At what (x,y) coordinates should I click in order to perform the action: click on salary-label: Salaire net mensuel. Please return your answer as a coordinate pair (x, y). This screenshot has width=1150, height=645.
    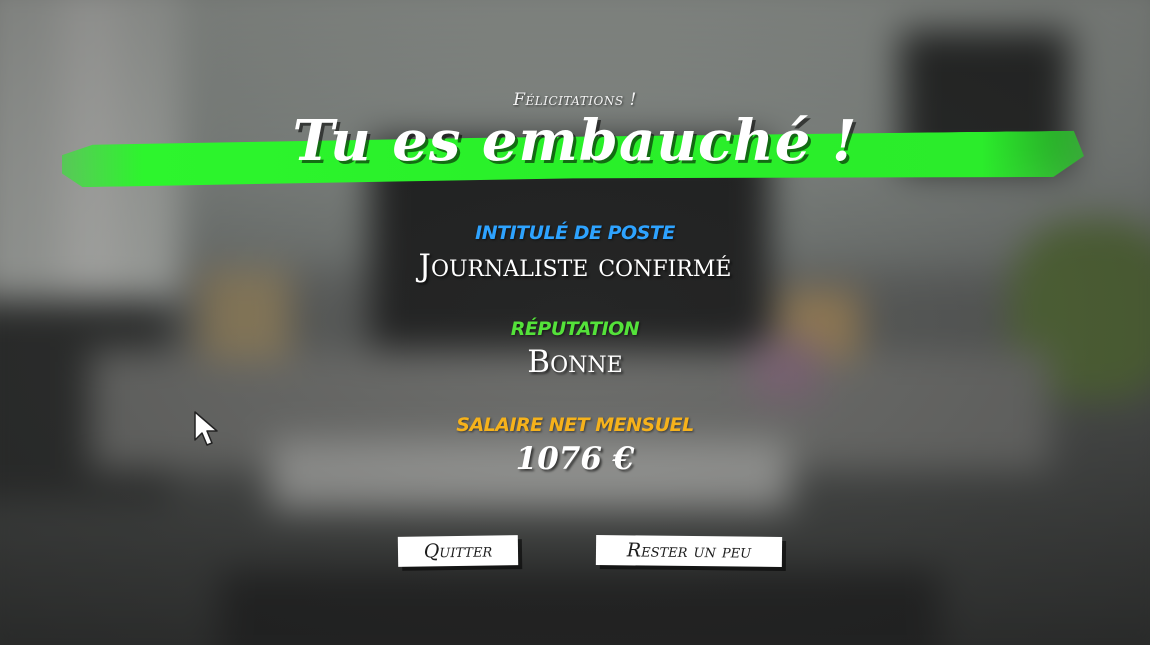
    Looking at the image, I should click on (575, 425).